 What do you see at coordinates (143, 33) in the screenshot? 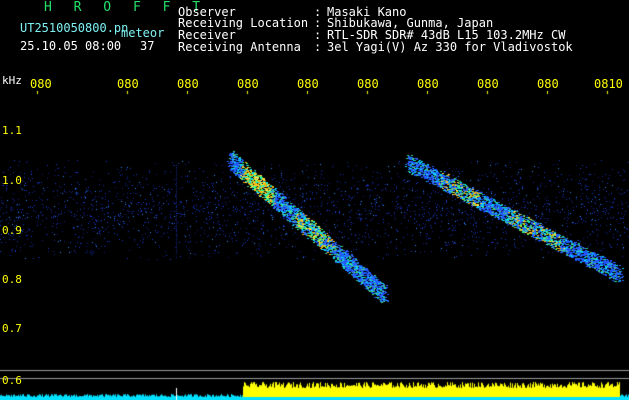
I see `event-tag: meteor` at bounding box center [143, 33].